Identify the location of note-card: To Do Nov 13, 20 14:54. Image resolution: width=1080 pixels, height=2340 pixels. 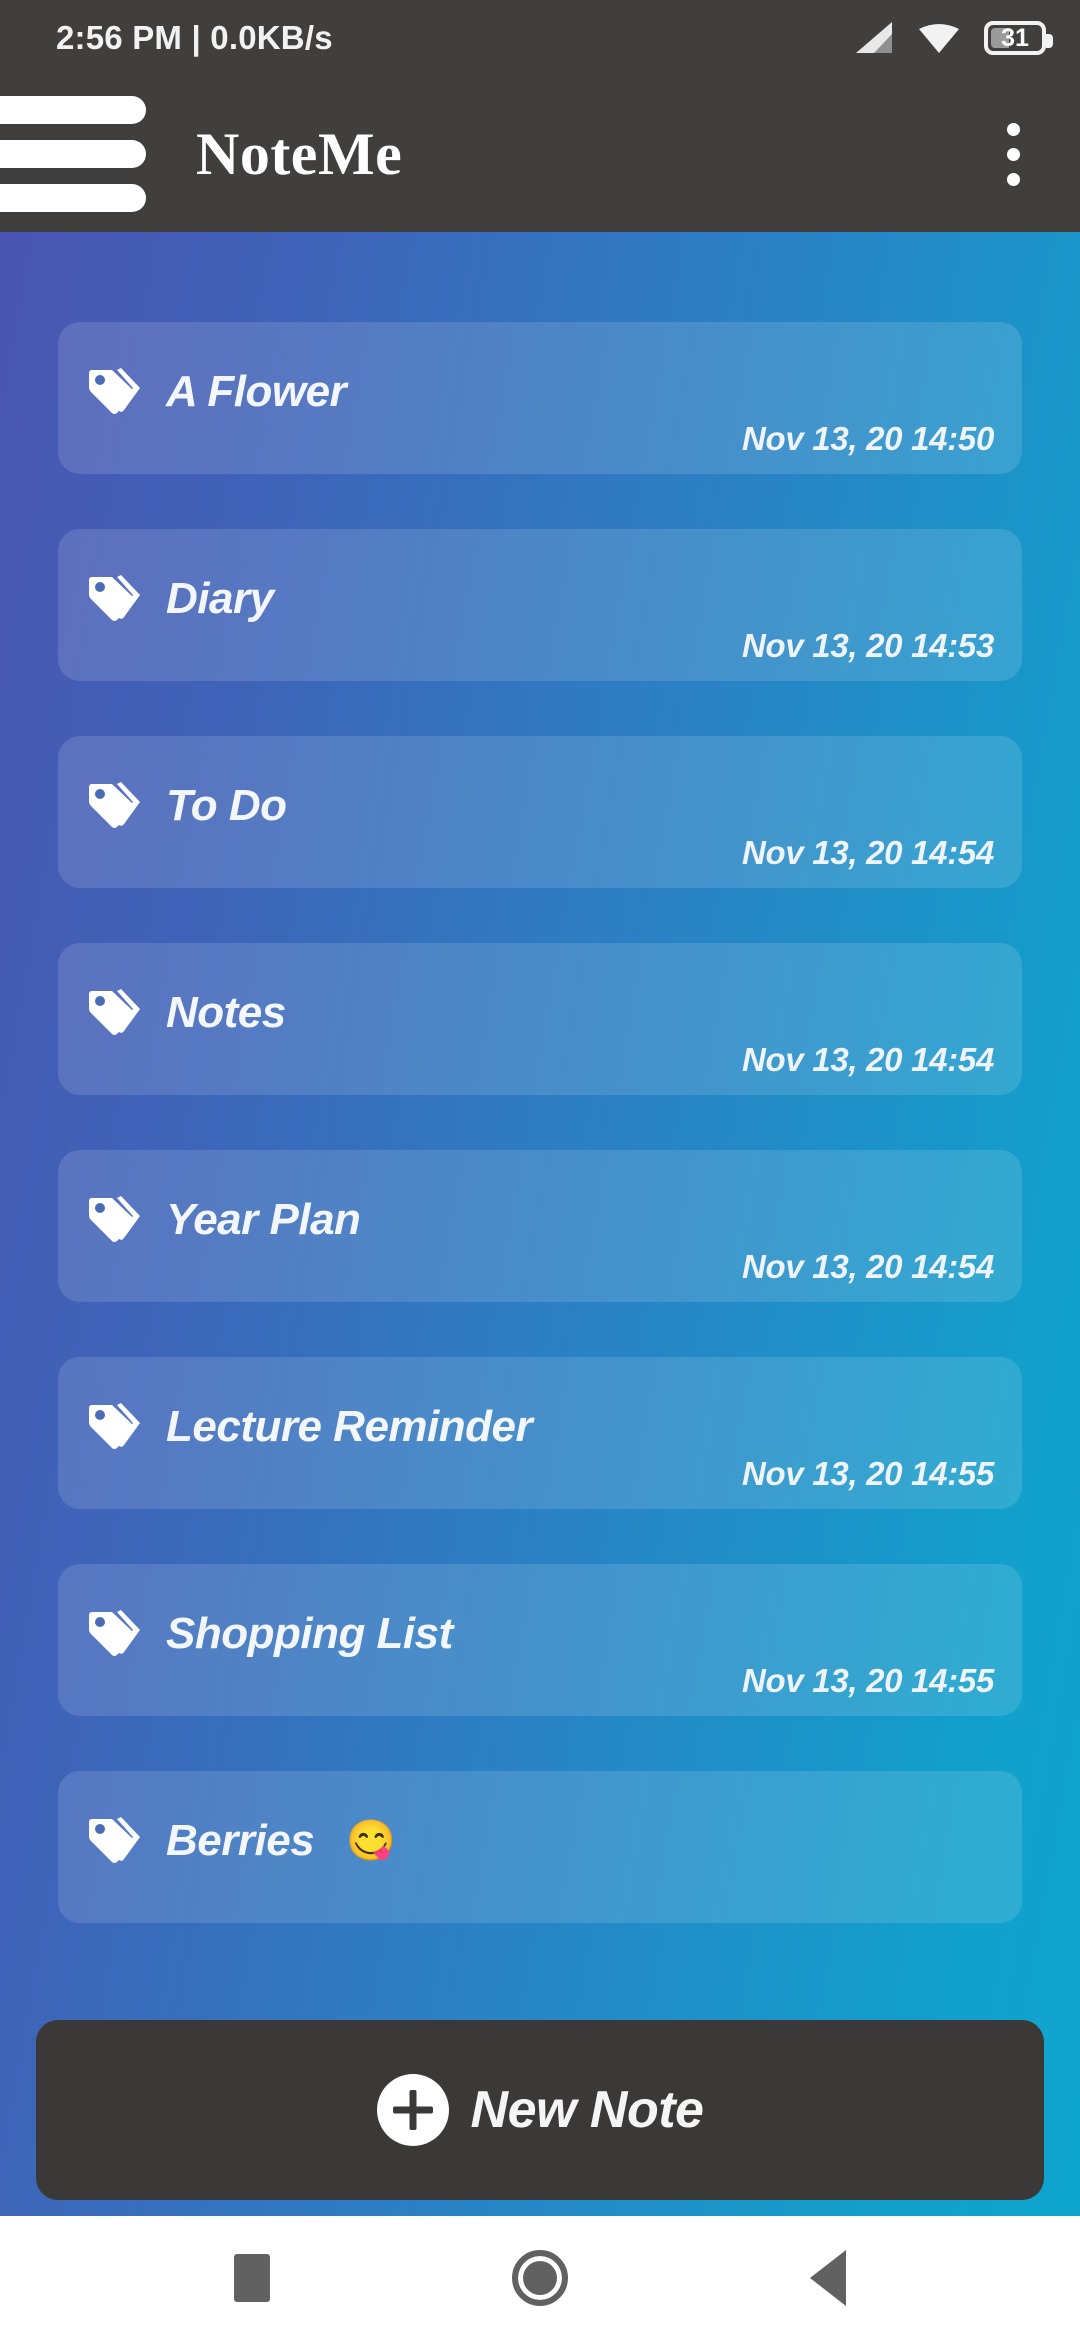
(540, 812).